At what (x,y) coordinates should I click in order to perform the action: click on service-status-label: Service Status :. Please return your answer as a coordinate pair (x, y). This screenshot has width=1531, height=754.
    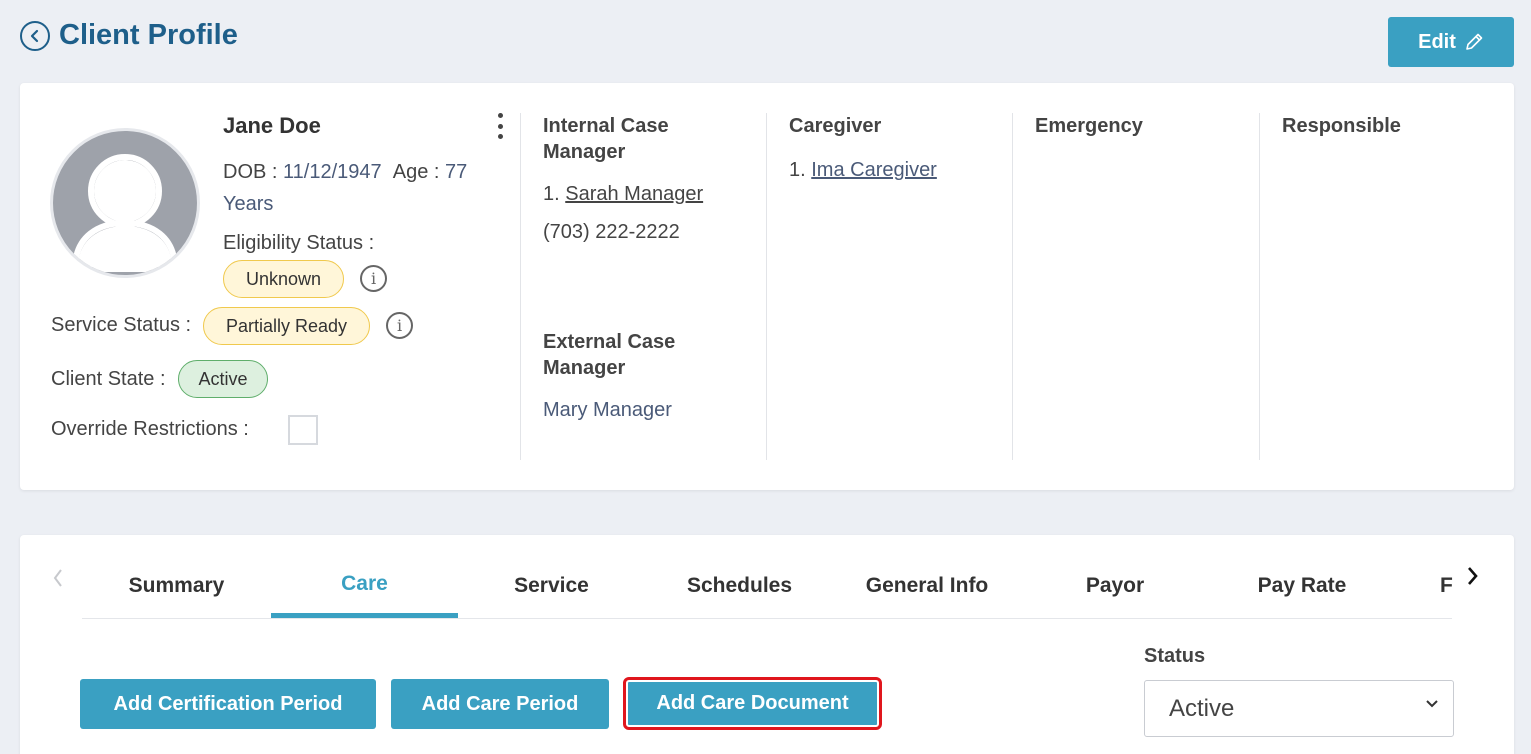
    Looking at the image, I should click on (121, 325).